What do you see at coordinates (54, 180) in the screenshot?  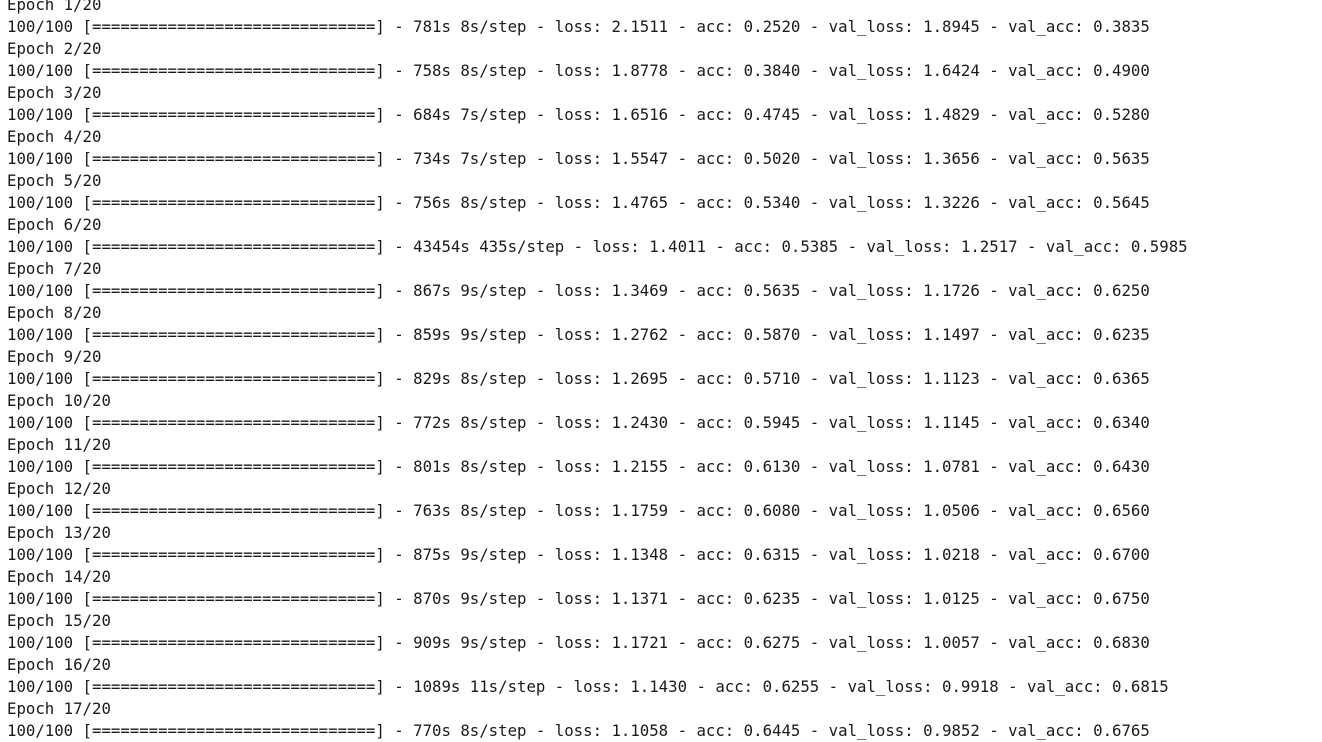 I see `epoch-header: Epoch 5/20` at bounding box center [54, 180].